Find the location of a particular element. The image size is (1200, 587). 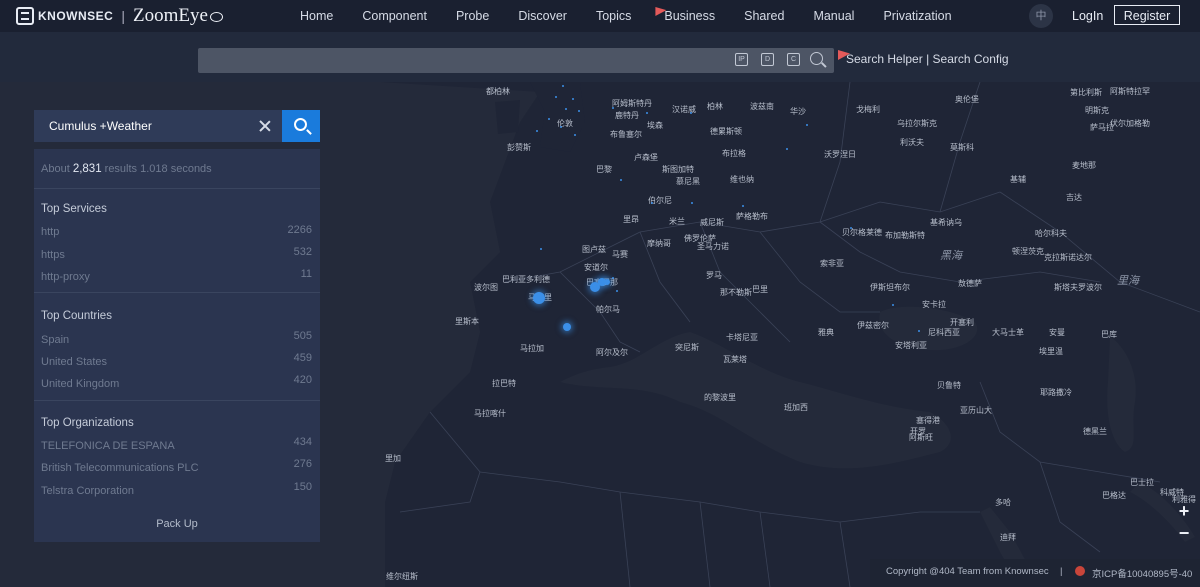

stats-prefix: About is located at coordinates (55, 169).